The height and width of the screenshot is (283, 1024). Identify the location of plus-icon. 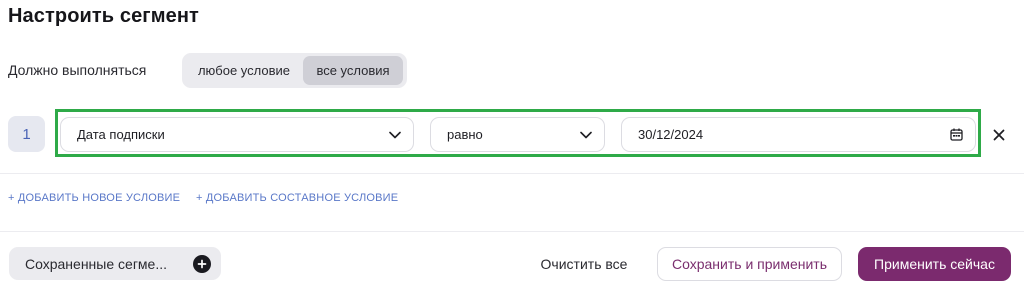
(202, 263).